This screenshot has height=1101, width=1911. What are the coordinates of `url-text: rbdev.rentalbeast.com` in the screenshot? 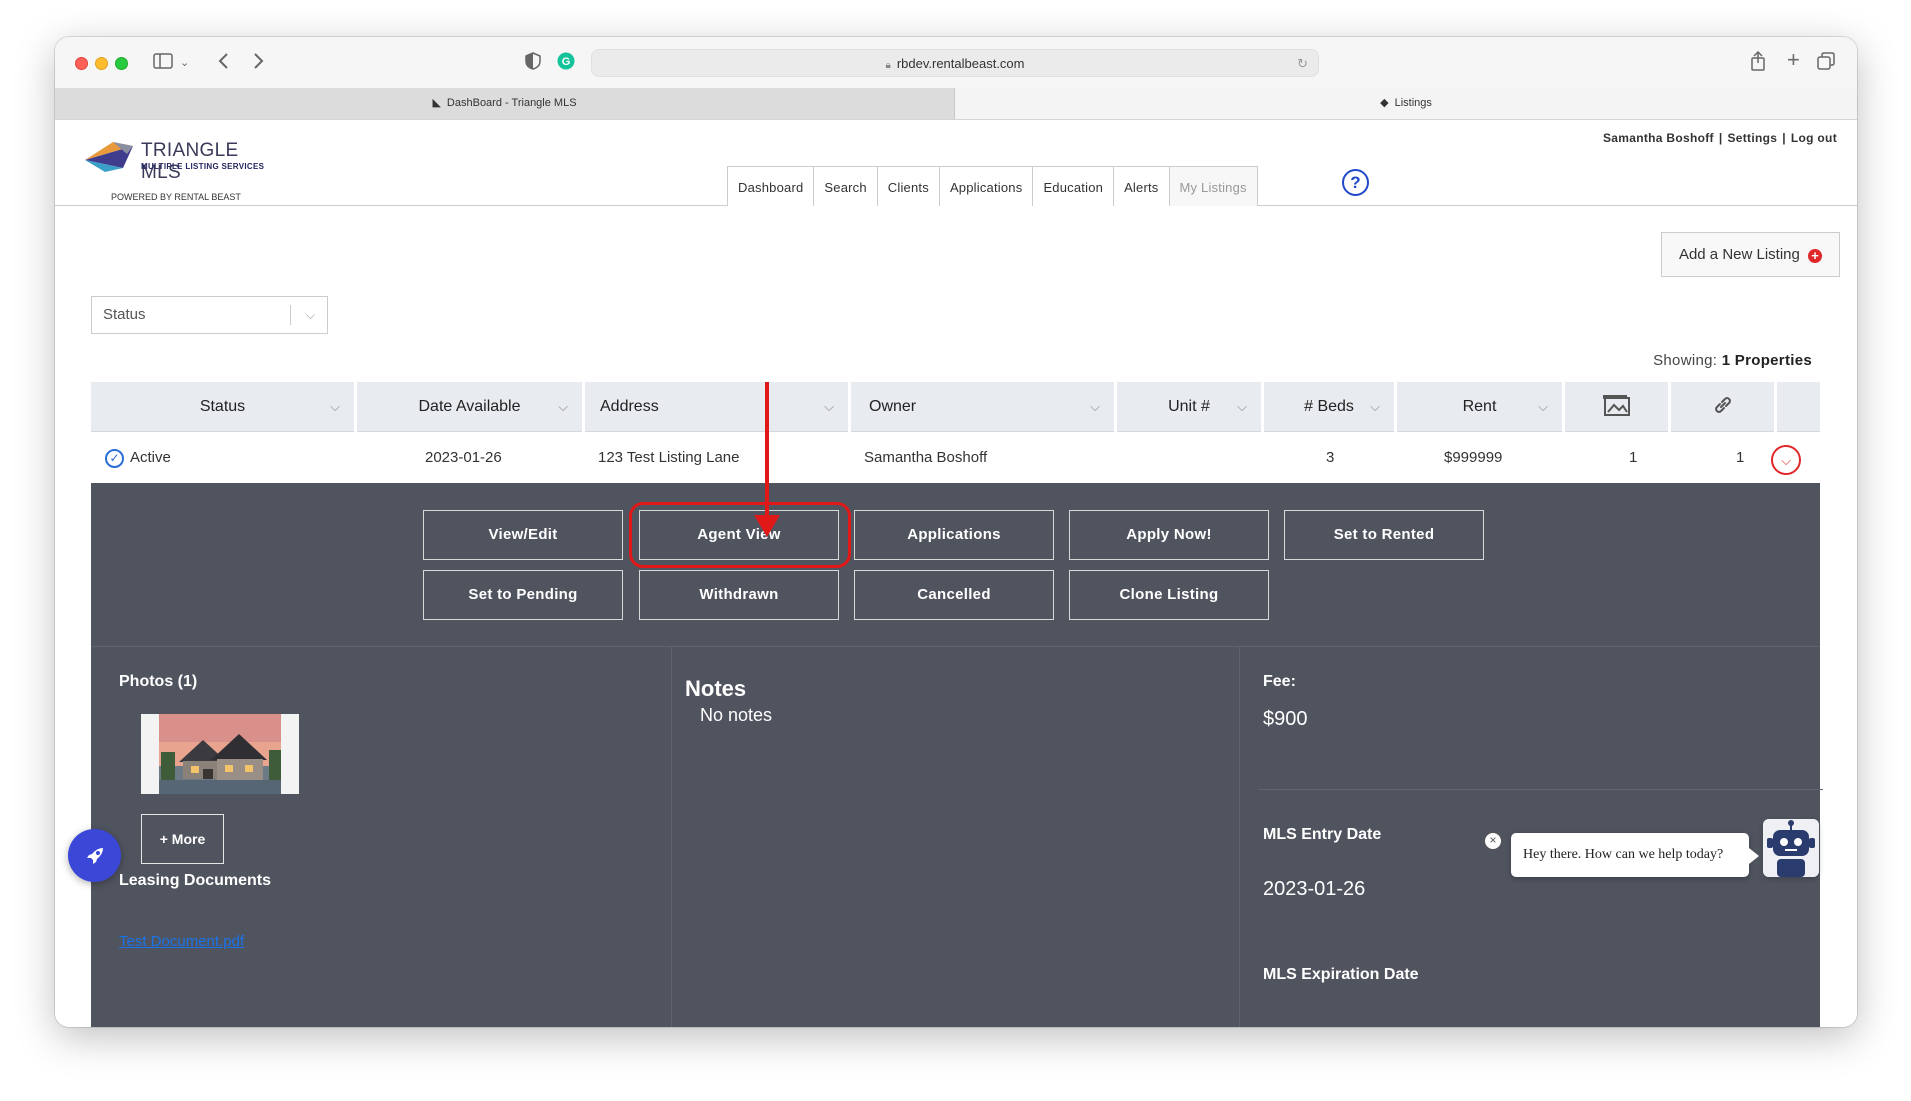 It's located at (960, 63).